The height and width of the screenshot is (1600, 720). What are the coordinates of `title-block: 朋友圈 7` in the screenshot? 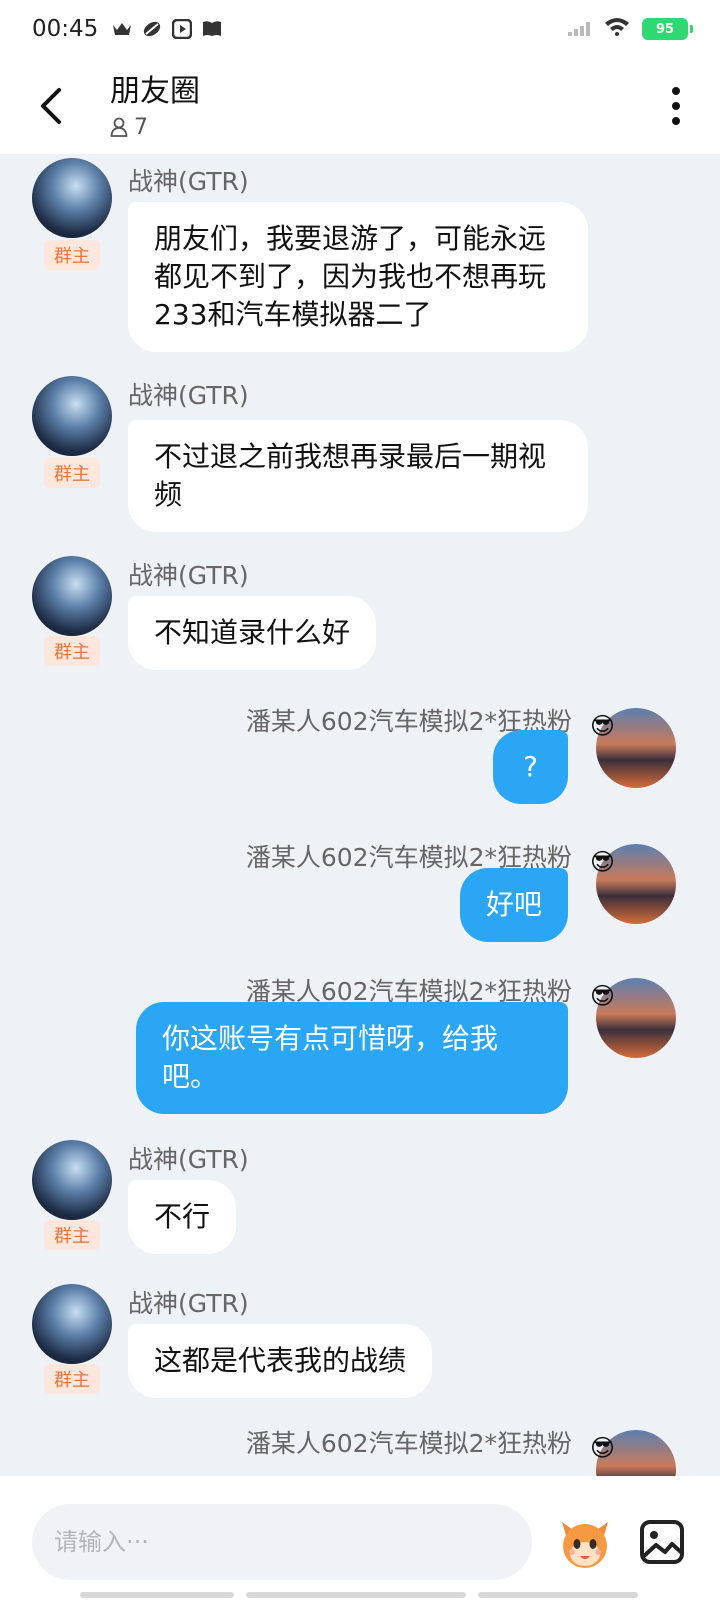 It's located at (155, 106).